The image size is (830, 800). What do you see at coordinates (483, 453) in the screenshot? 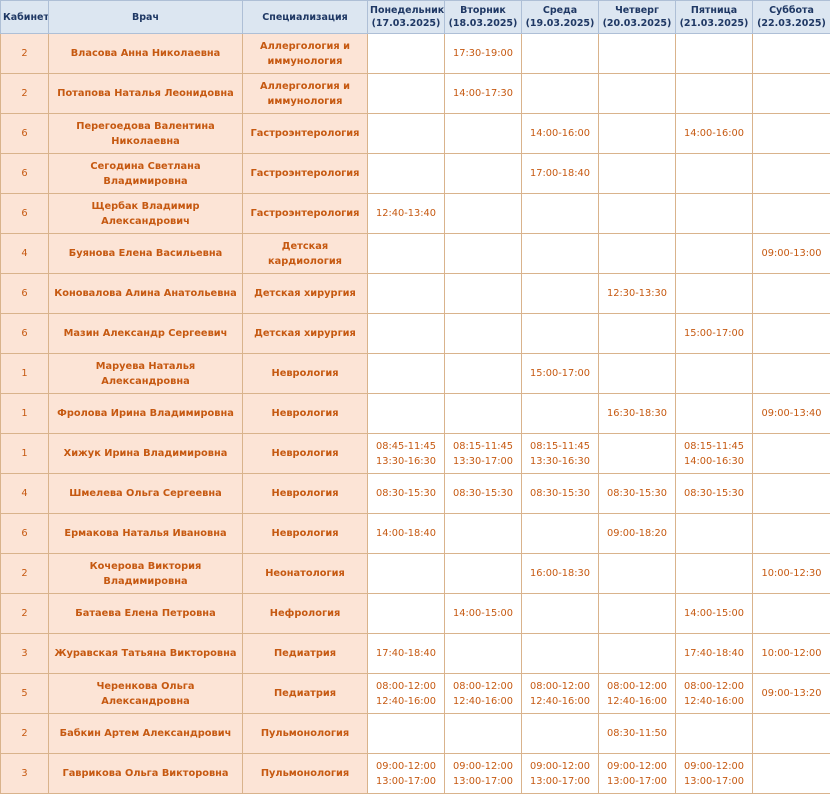
I see `schedule-slot-cell: 08:15-11:45 13:30-17:00` at bounding box center [483, 453].